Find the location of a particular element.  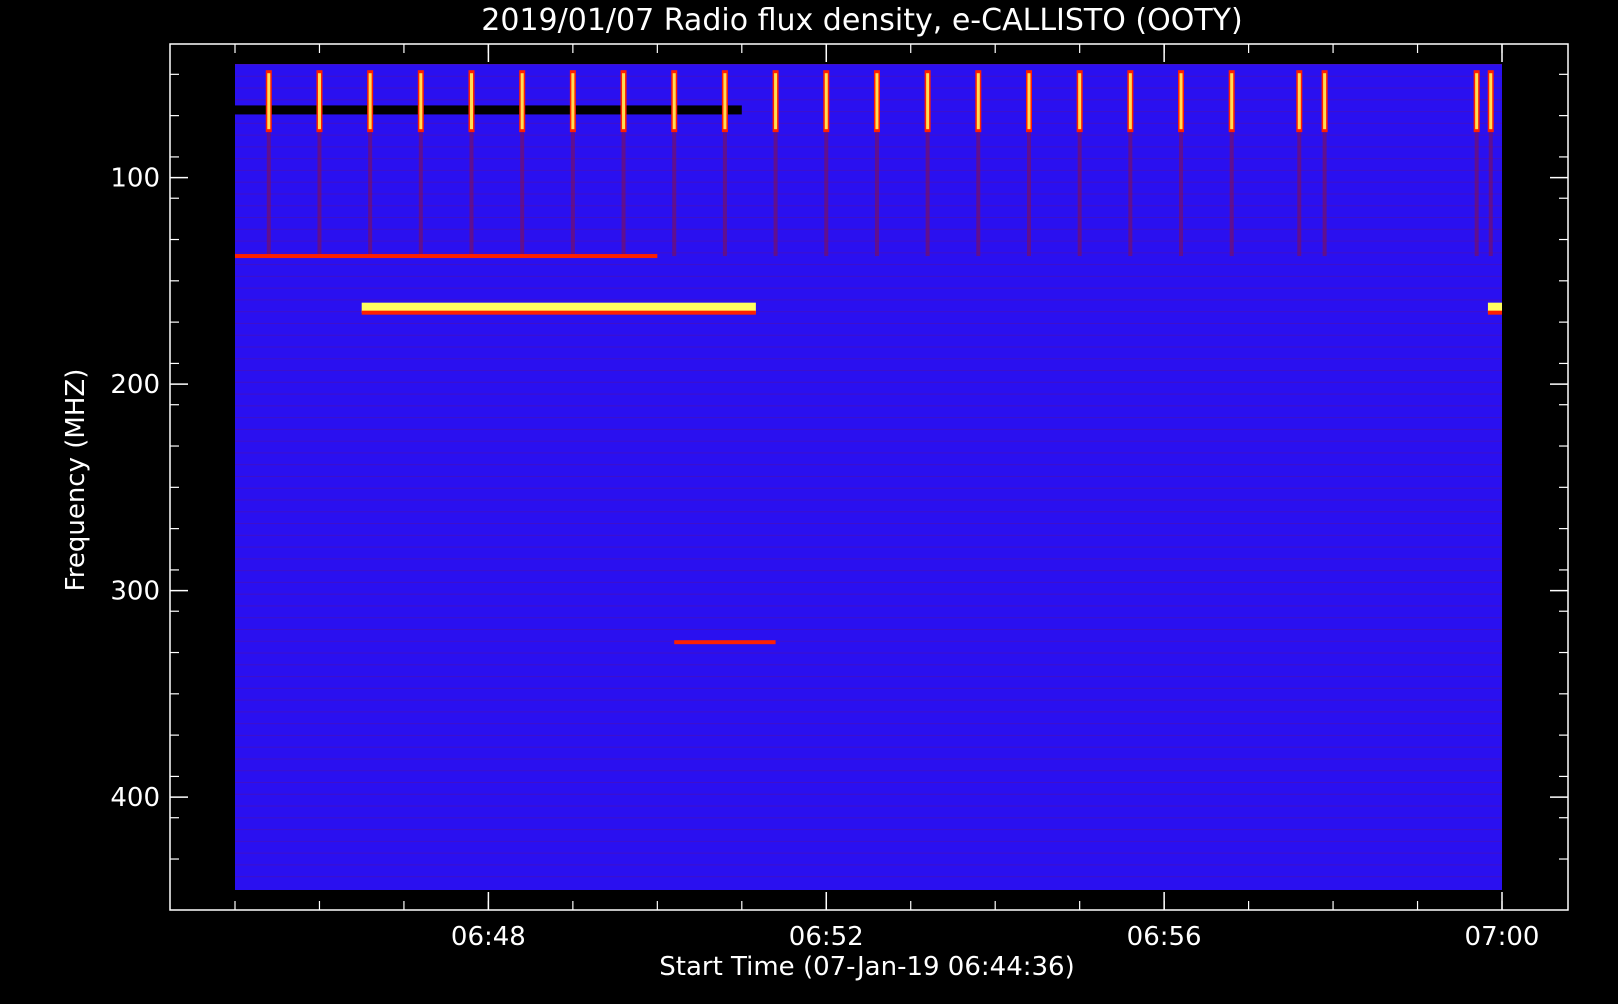

x-tick-label: 06:48 is located at coordinates (488, 937).